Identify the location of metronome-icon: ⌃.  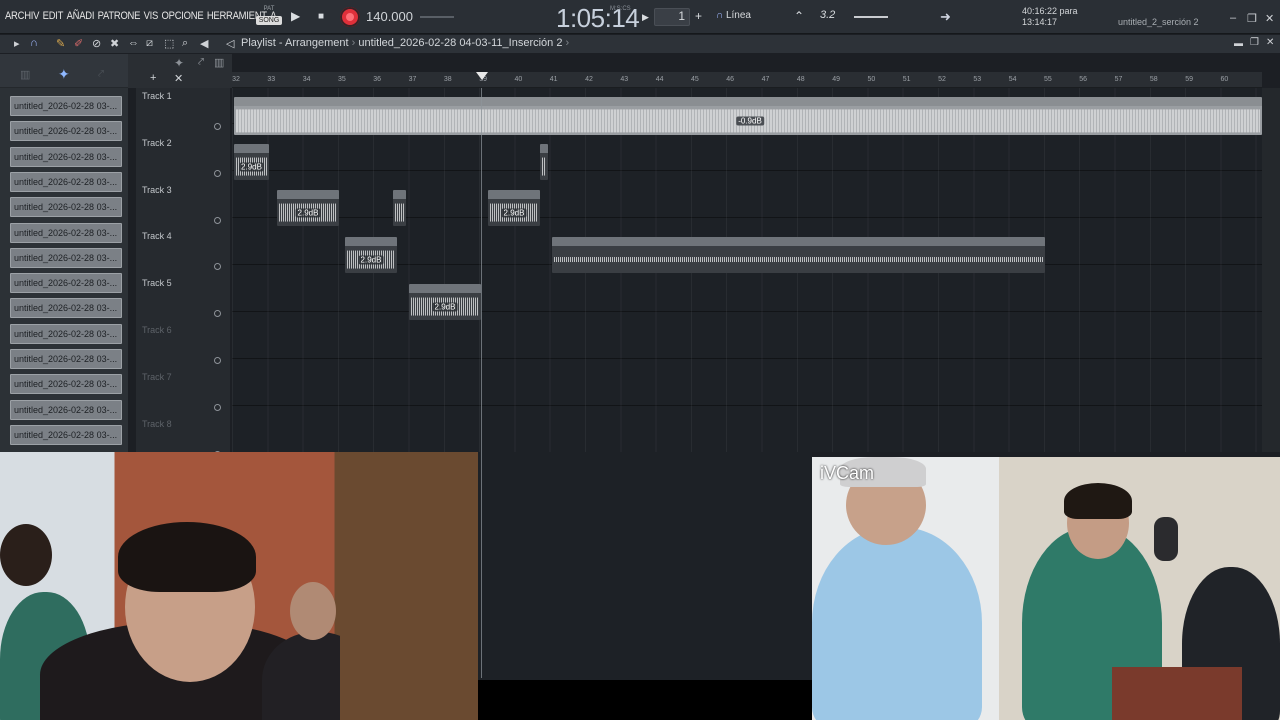
(799, 16).